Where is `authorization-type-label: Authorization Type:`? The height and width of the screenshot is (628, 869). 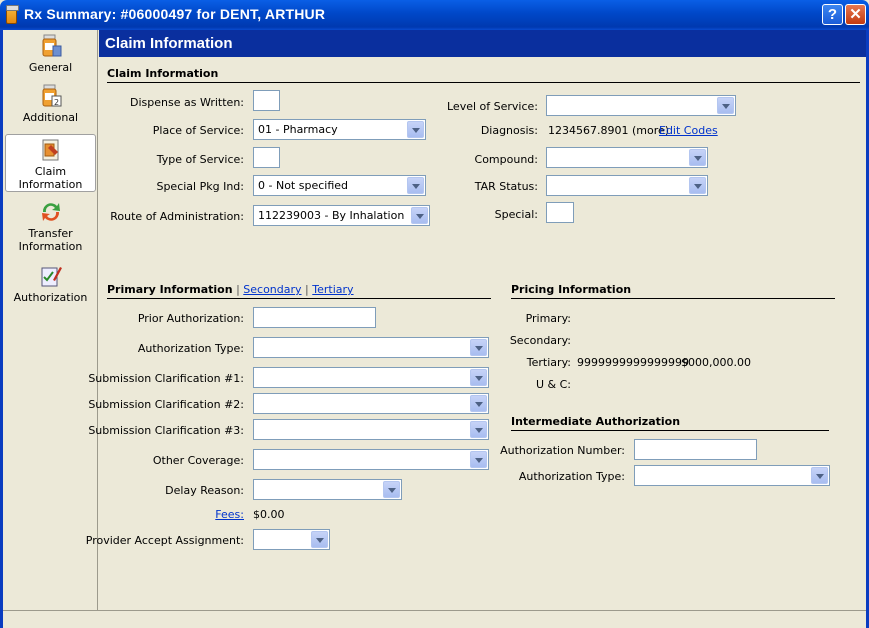 authorization-type-label: Authorization Type: is located at coordinates (190, 348).